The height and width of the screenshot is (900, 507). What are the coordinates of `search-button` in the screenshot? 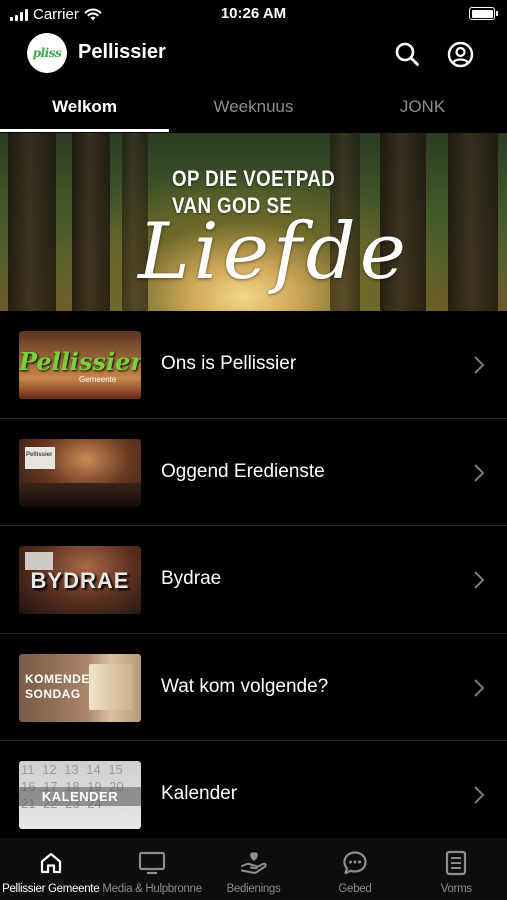 It's located at (407, 54).